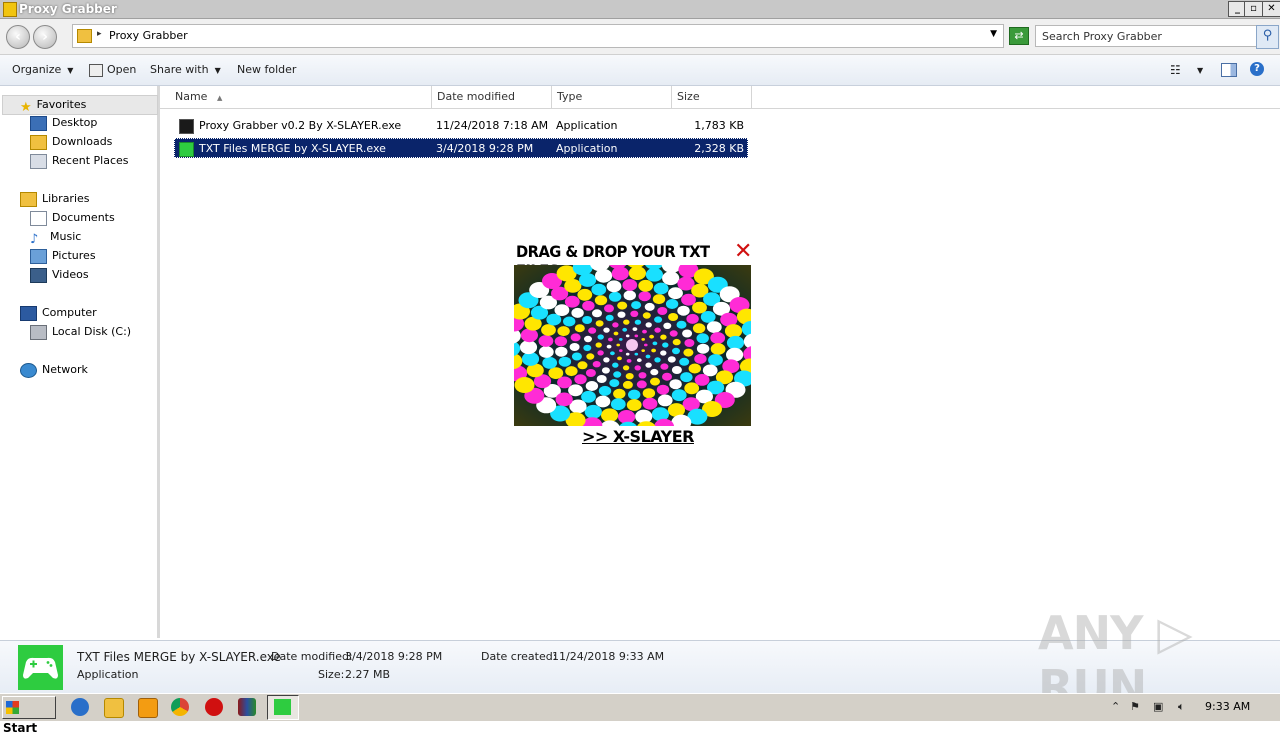  What do you see at coordinates (638, 436) in the screenshot?
I see `x-slayer-link: >> X-SLAYER` at bounding box center [638, 436].